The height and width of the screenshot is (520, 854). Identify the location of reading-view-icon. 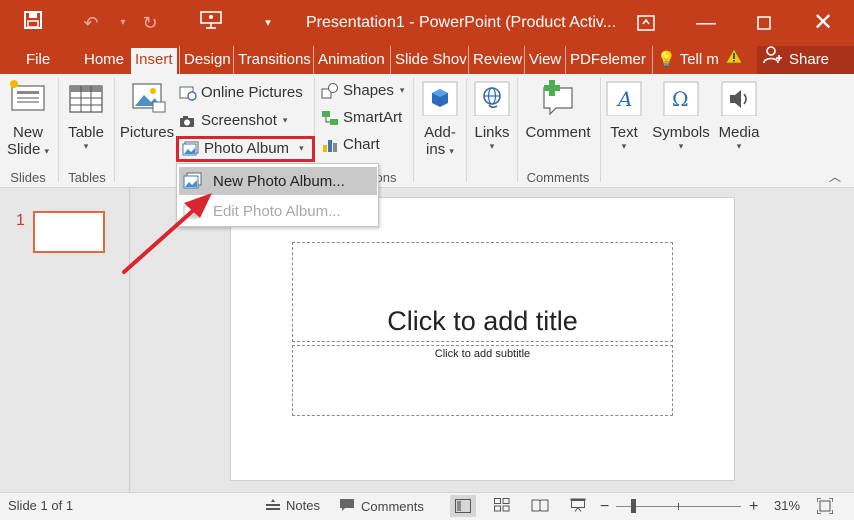
(540, 505).